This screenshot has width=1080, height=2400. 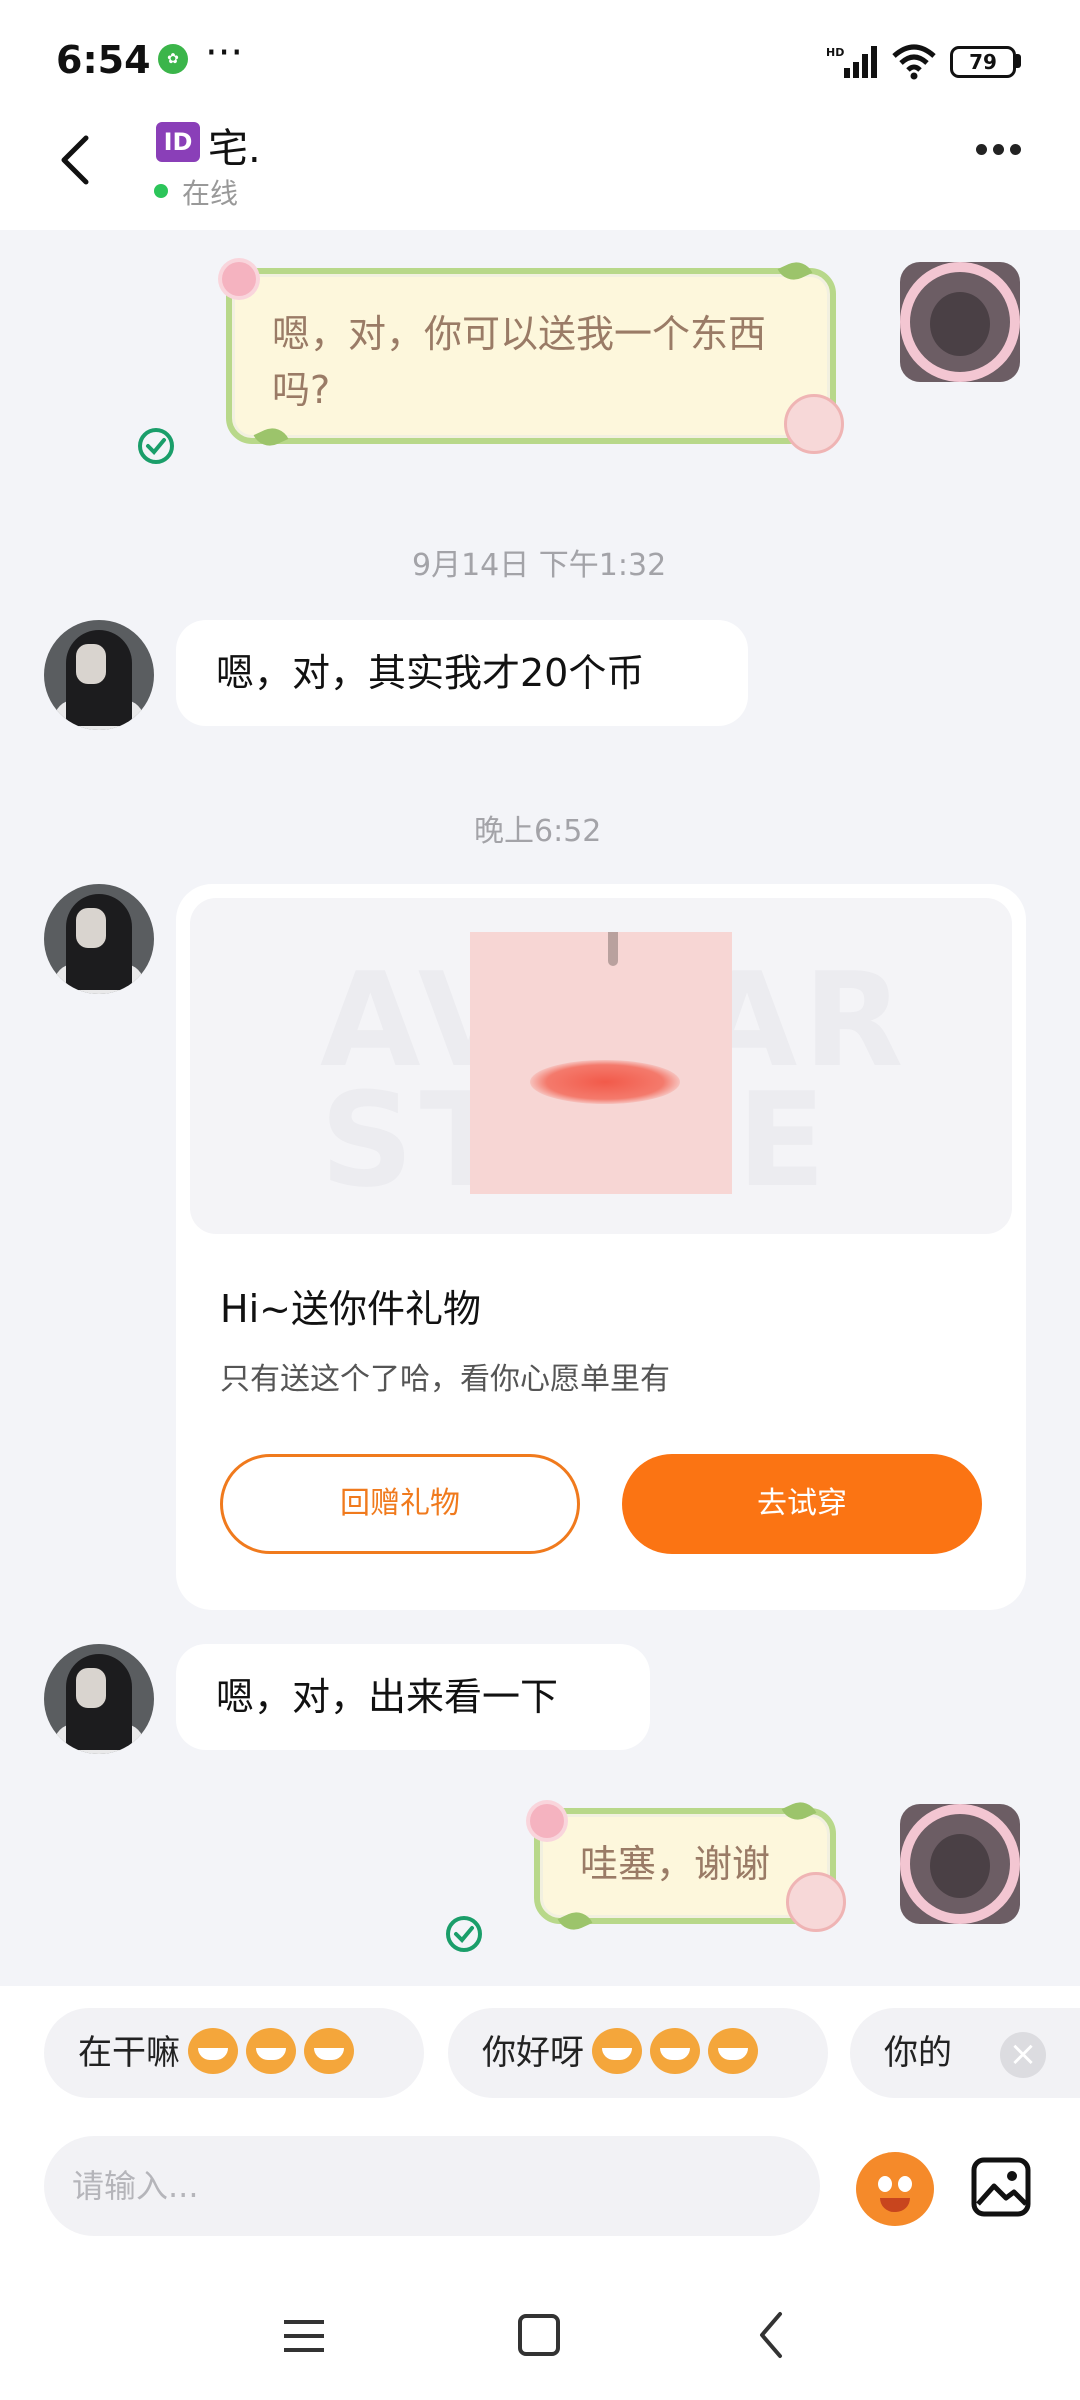 I want to click on close-quick-replies-icon: ×, so click(x=1023, y=2055).